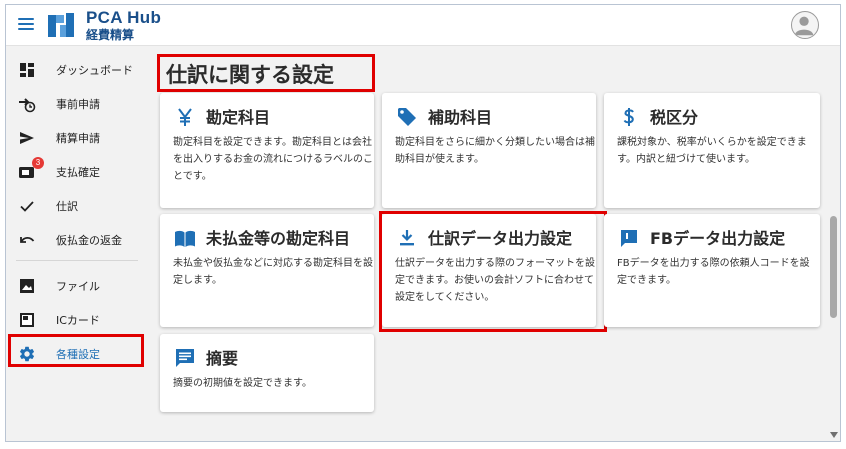 This screenshot has width=846, height=449. I want to click on card-description: 摘要の初期値を設定できます。, so click(242, 383).